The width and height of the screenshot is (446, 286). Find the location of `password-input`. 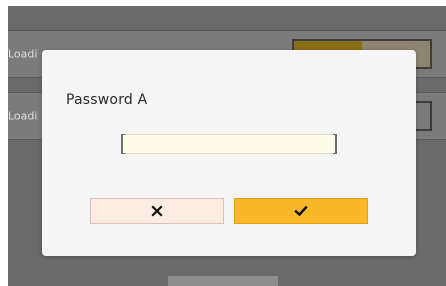

password-input is located at coordinates (229, 146).